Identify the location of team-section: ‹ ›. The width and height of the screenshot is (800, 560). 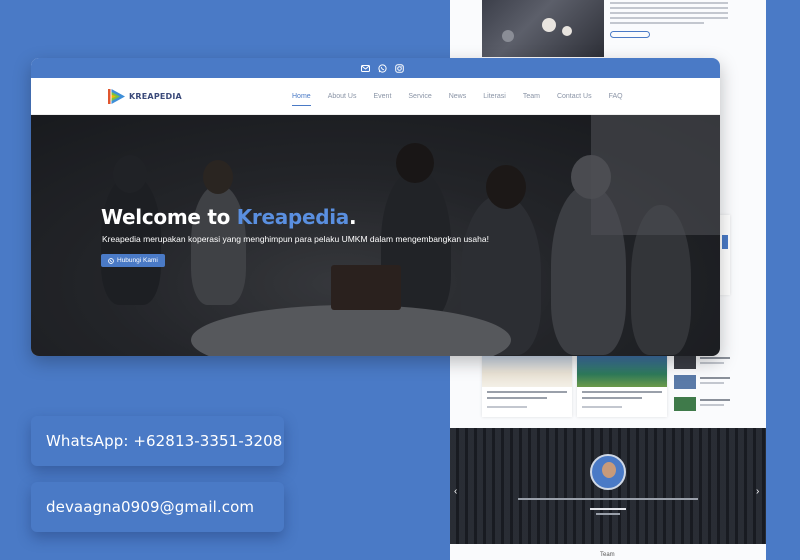
(608, 486).